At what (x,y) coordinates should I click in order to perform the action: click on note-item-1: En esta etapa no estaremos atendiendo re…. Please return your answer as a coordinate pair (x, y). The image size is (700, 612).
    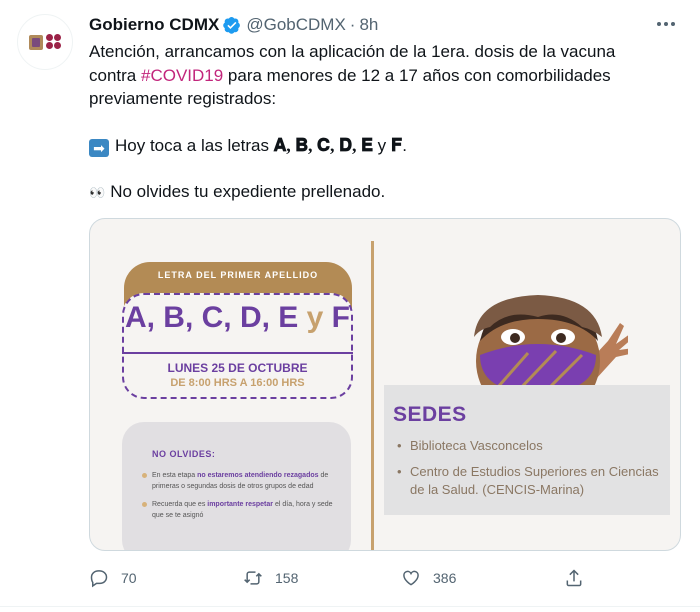
    Looking at the image, I should click on (242, 481).